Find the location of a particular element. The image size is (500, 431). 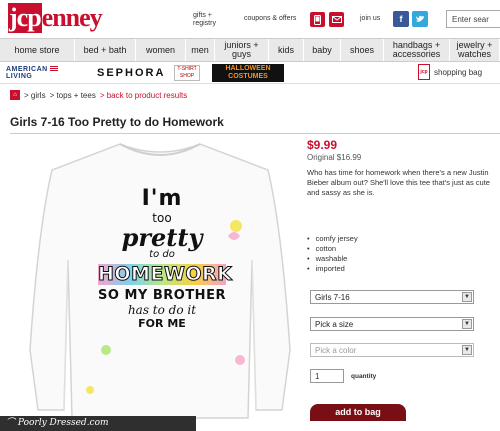

jcpenney-logo: jcp enney is located at coordinates (55, 18).